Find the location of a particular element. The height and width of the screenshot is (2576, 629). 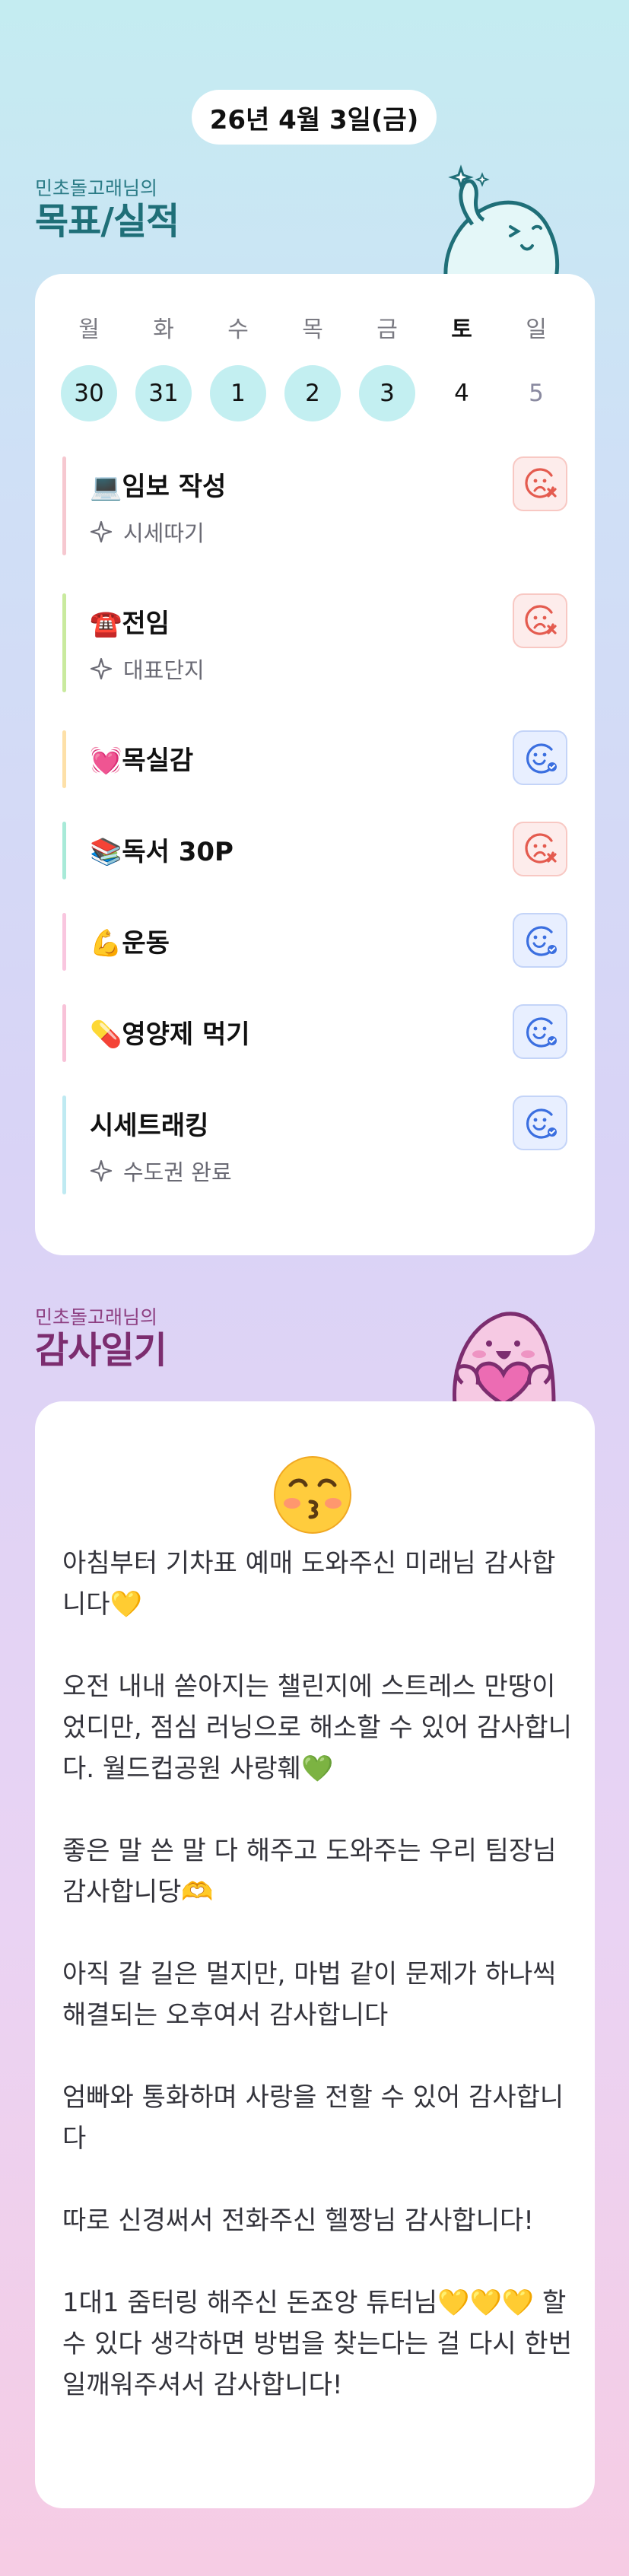

goal-title: 시세트래킹 is located at coordinates (149, 1126).